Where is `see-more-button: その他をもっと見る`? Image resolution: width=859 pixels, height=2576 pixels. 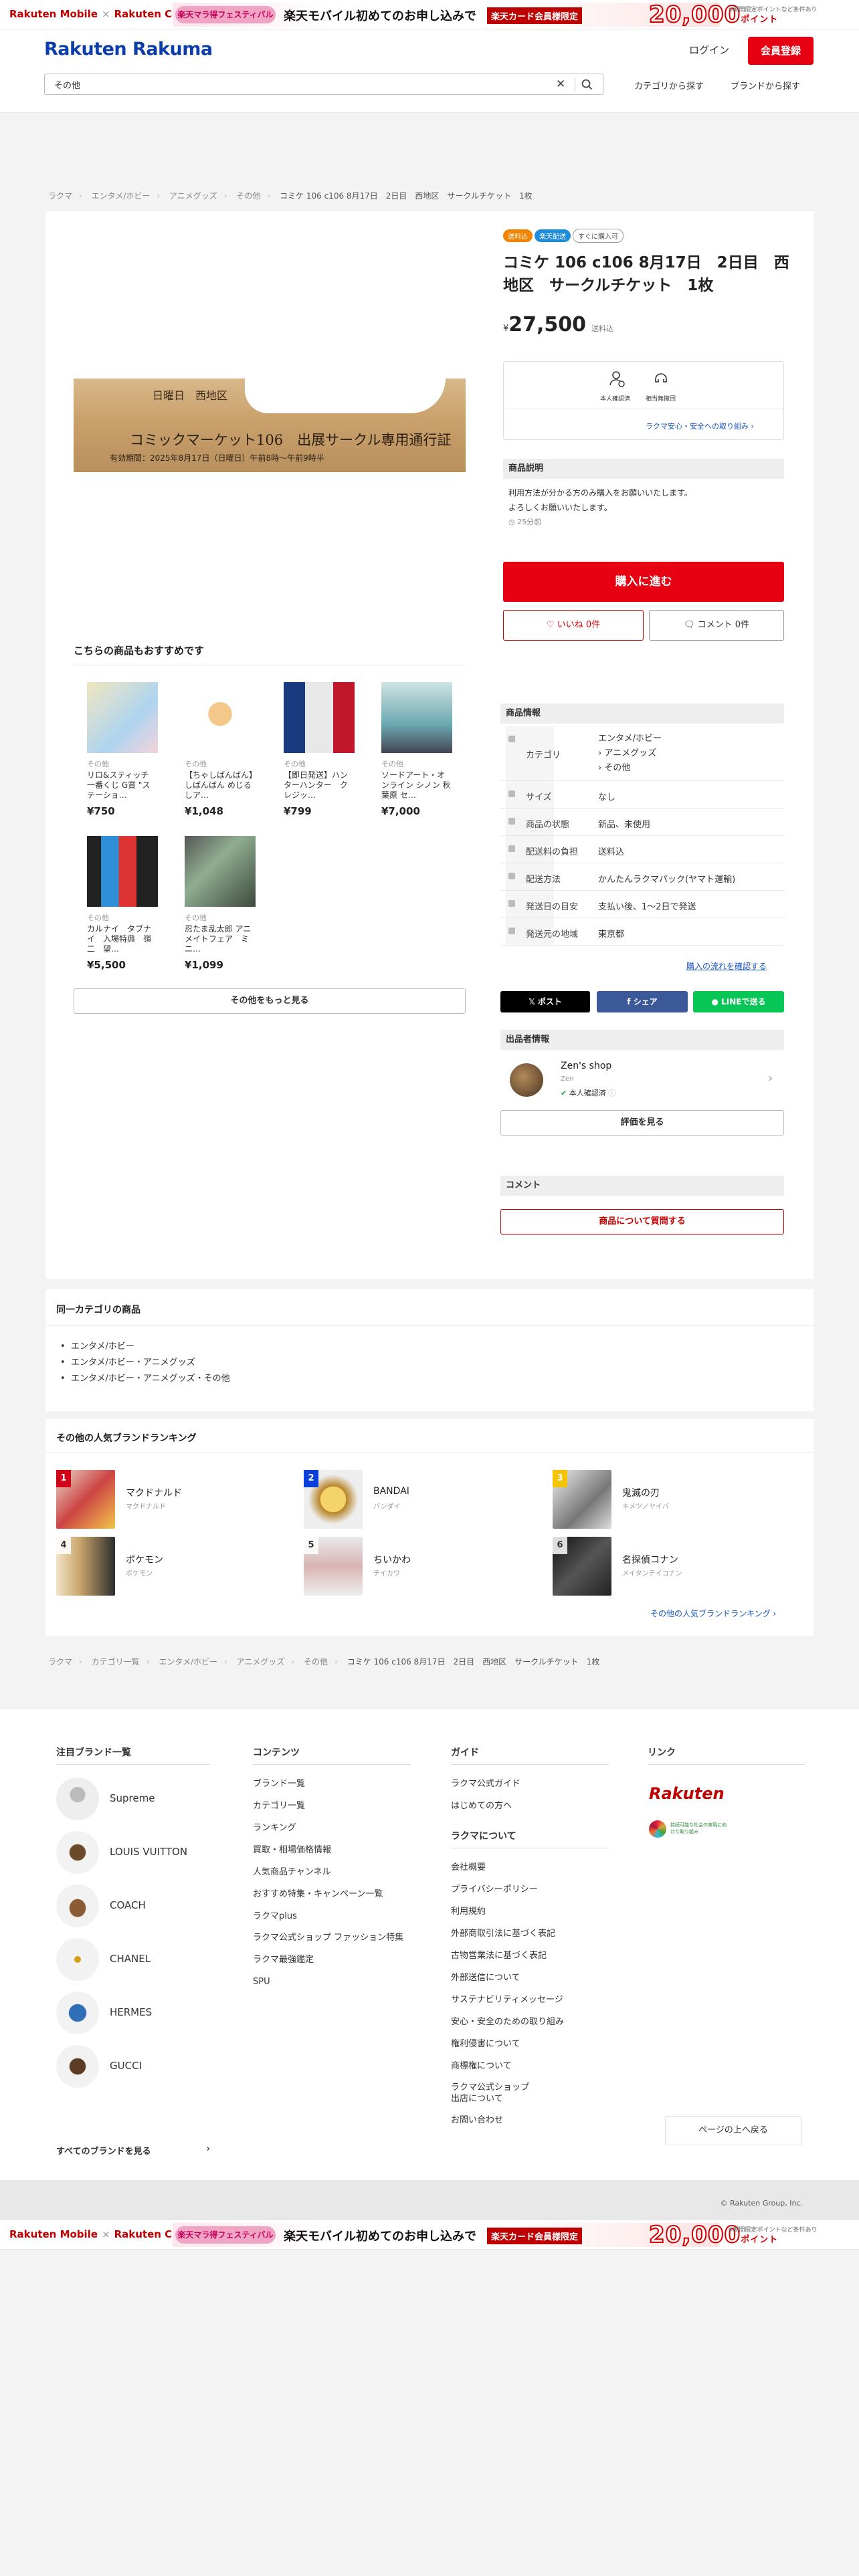
see-more-button: その他をもっと見る is located at coordinates (270, 1001).